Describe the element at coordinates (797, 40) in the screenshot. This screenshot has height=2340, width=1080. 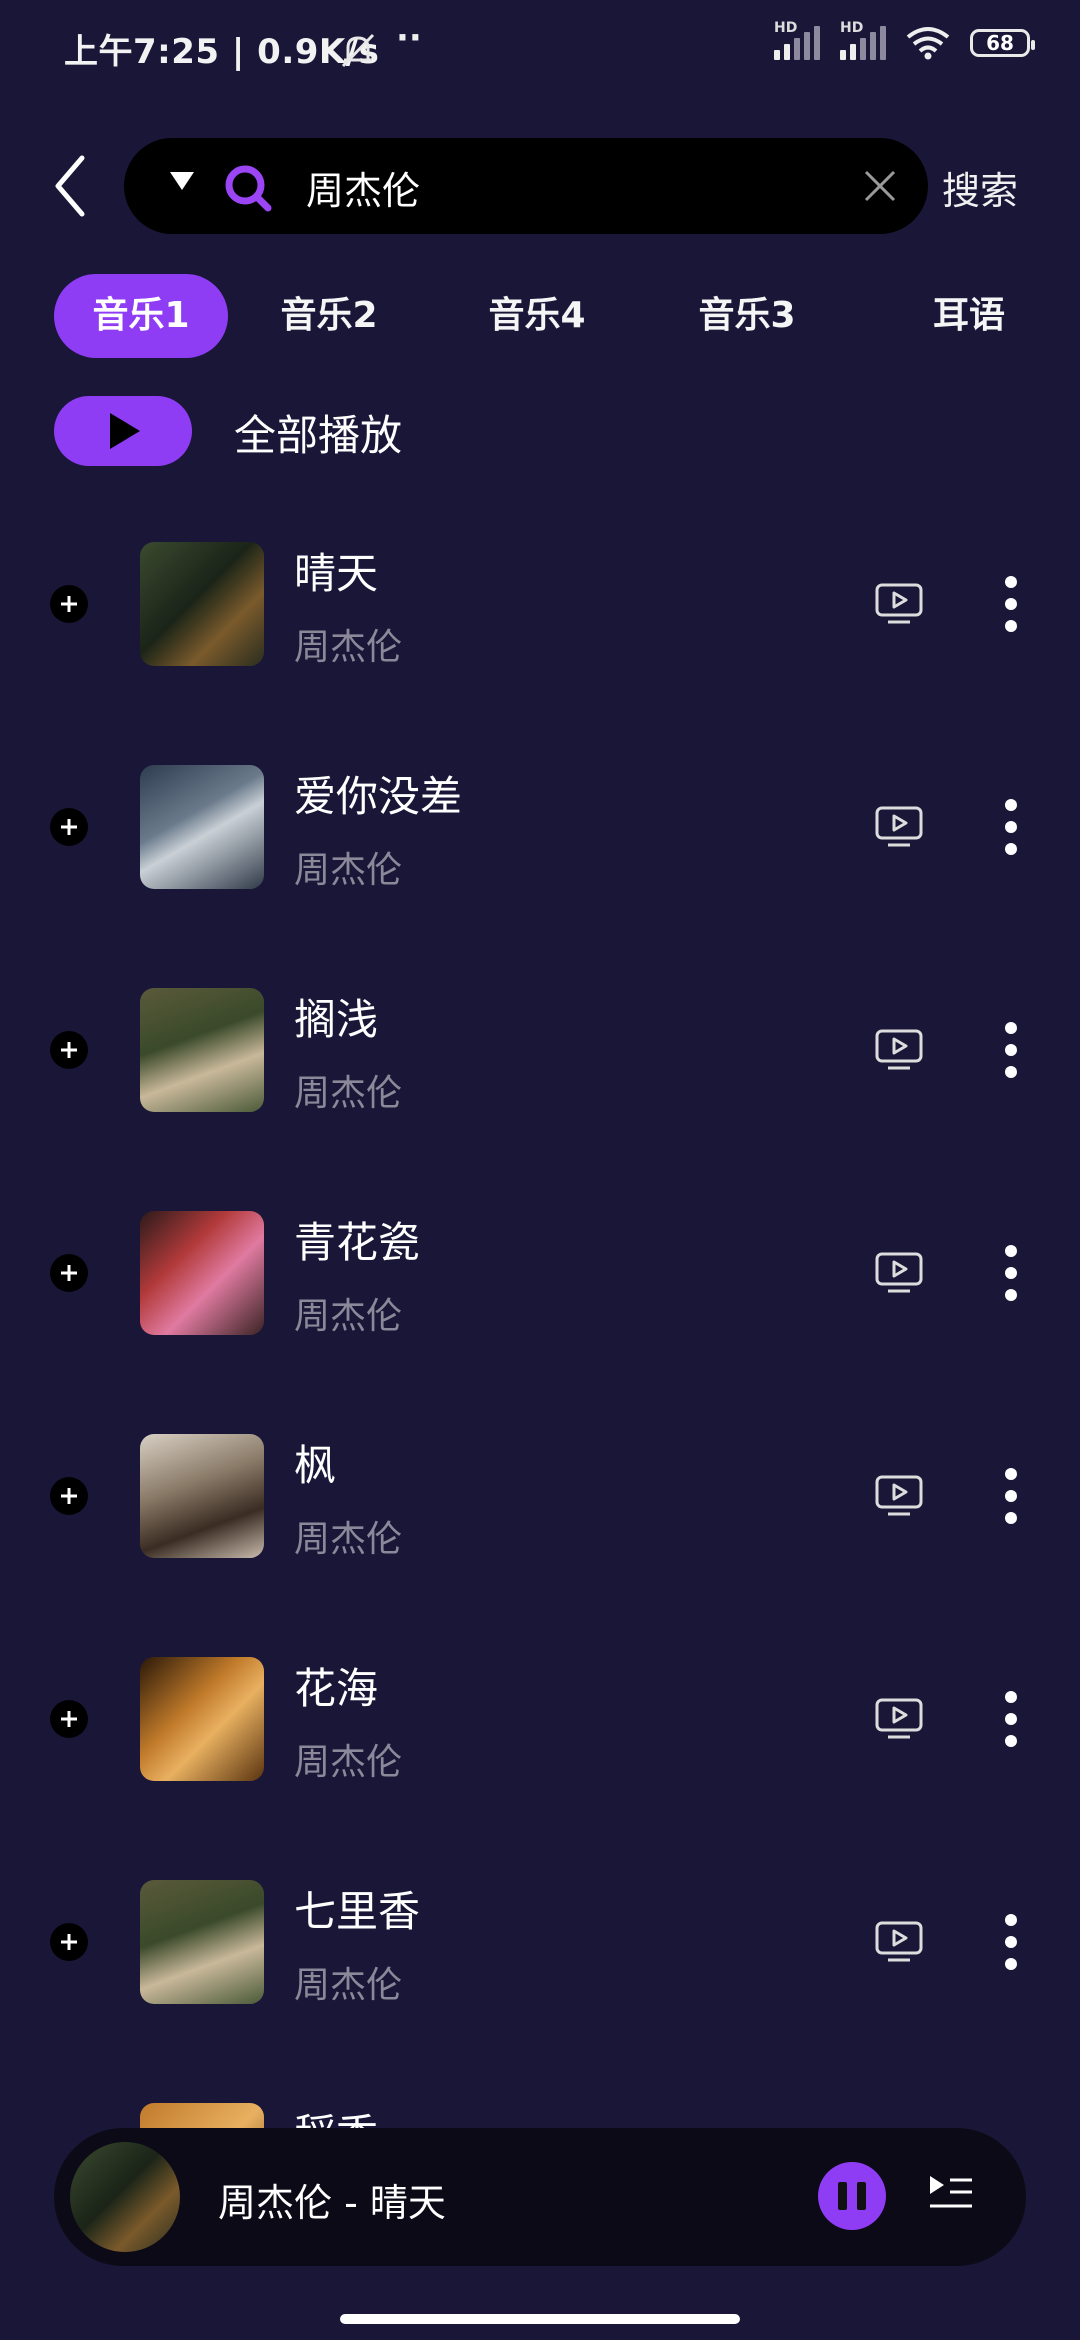
I see `cell-signal-icon: HD` at that location.